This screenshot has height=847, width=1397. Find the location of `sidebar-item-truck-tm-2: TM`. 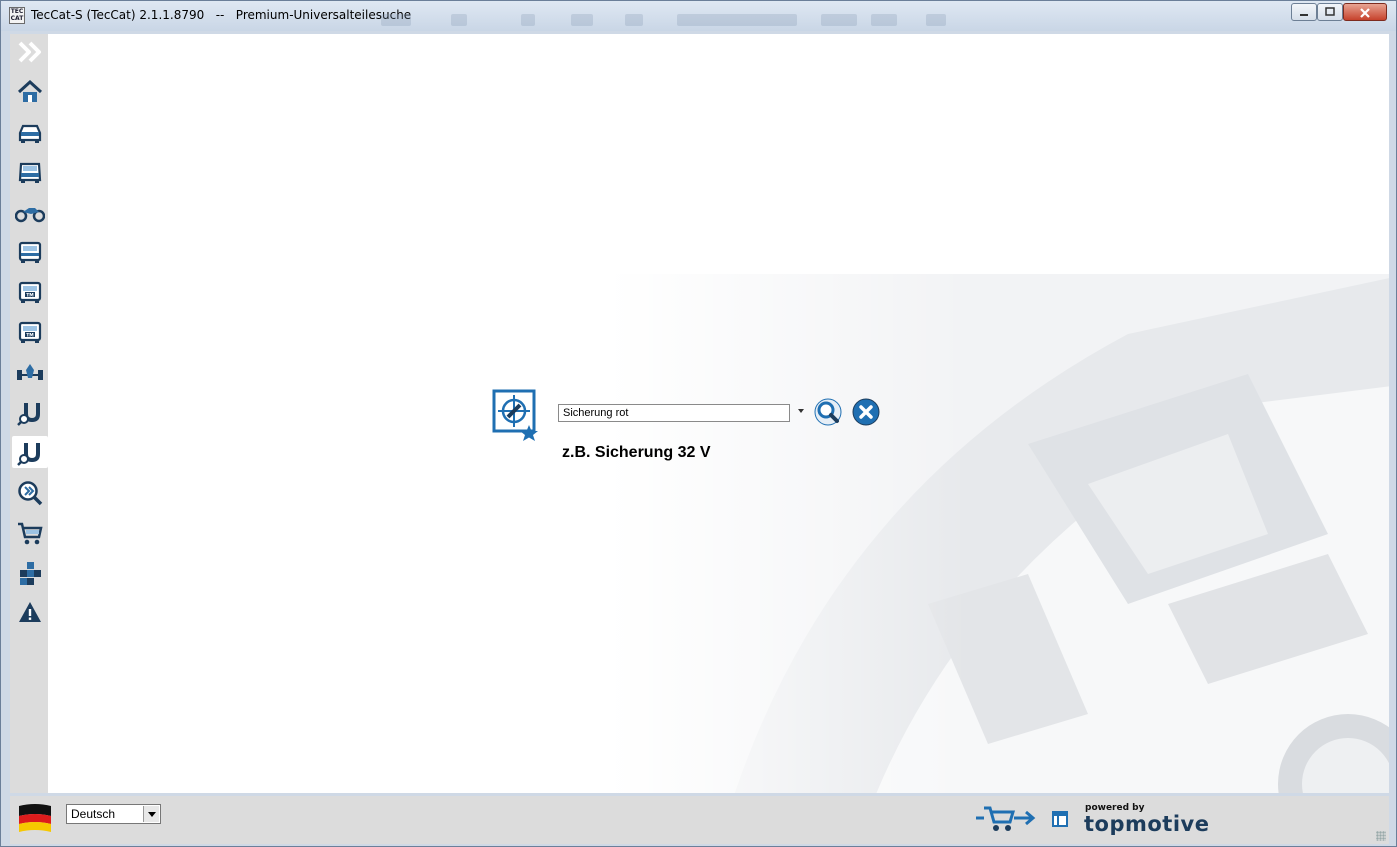

sidebar-item-truck-tm-2: TM is located at coordinates (30, 332).